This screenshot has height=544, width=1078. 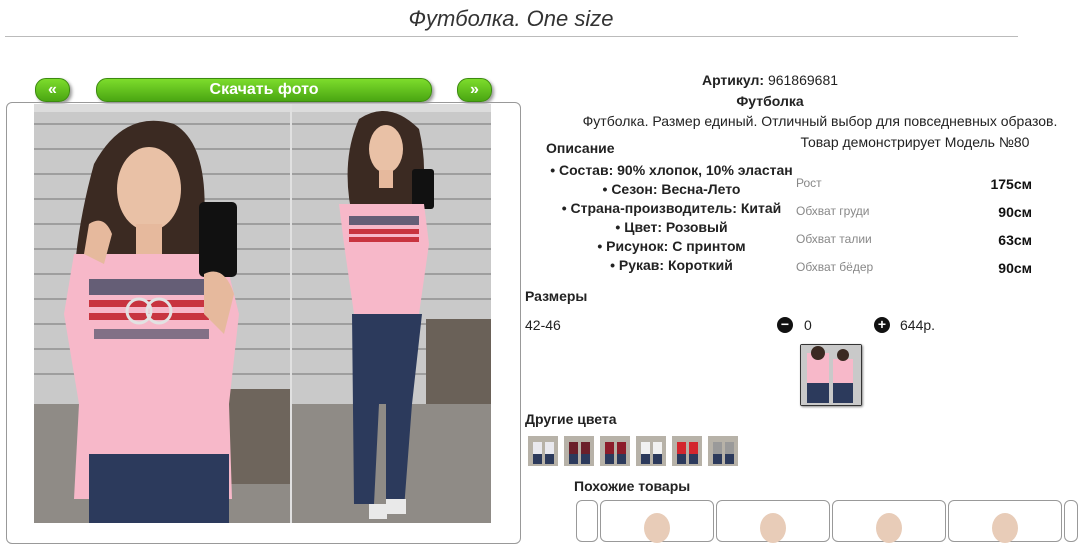 What do you see at coordinates (671, 170) in the screenshot?
I see `attribute-item: • Состав: 90% хлопок, 10% эластан` at bounding box center [671, 170].